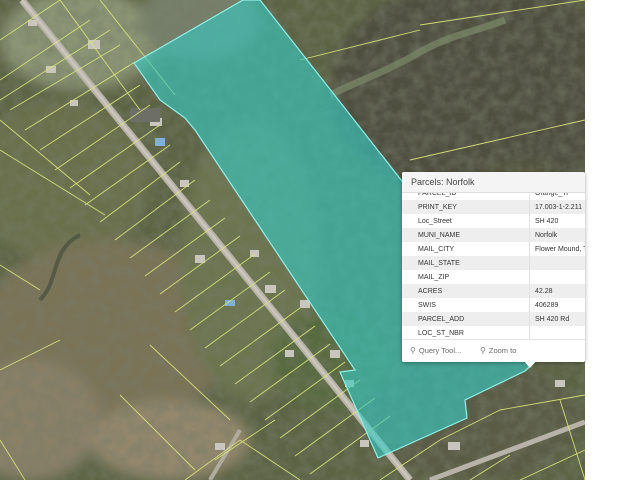 The width and height of the screenshot is (640, 480). Describe the element at coordinates (466, 235) in the screenshot. I see `attribute-key: MUNI_NAME` at that location.